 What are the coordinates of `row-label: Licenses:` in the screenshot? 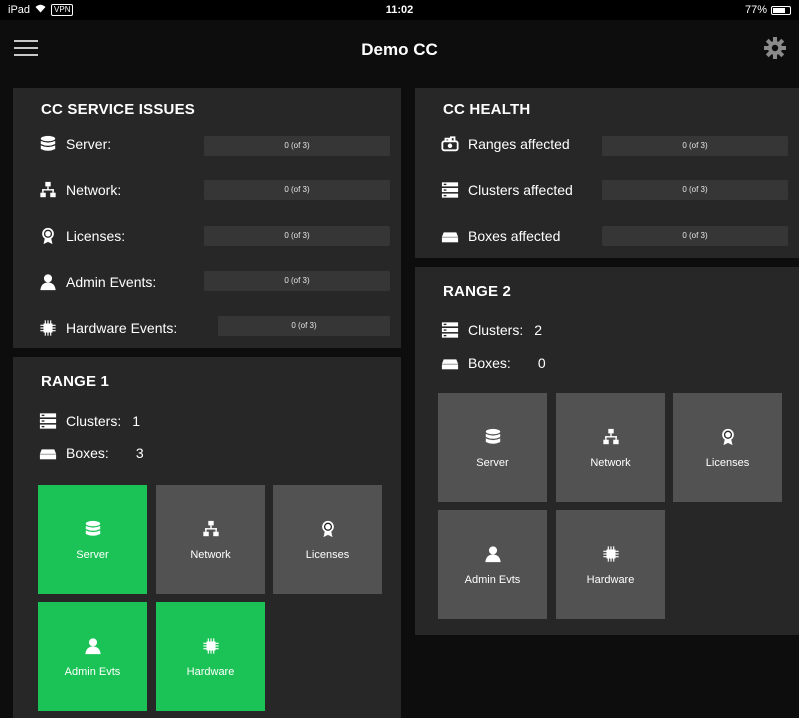 It's located at (96, 236).